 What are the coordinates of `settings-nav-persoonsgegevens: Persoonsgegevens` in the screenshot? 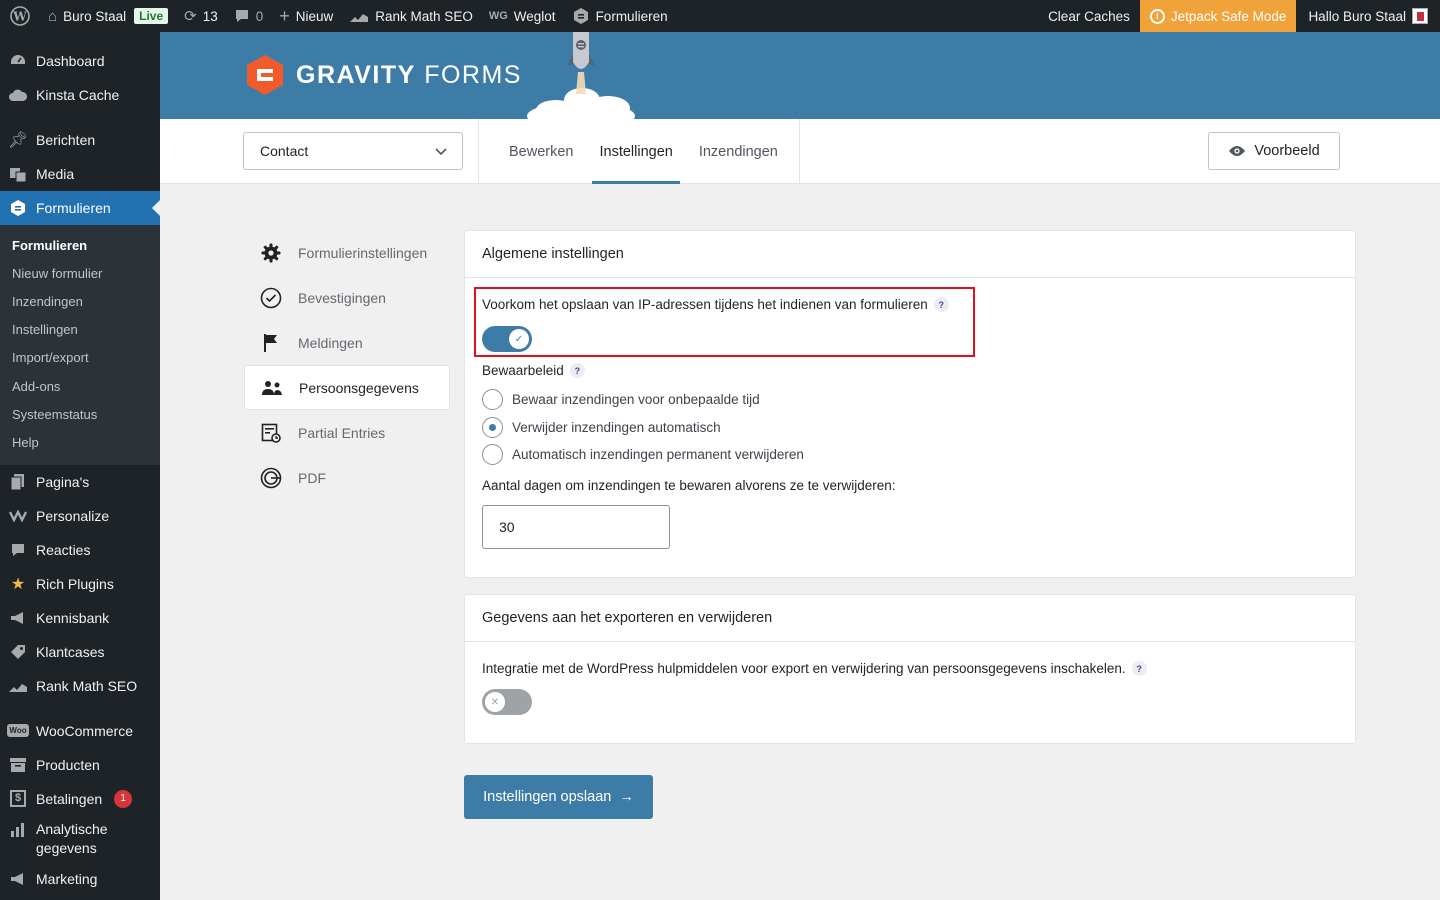 It's located at (347, 387).